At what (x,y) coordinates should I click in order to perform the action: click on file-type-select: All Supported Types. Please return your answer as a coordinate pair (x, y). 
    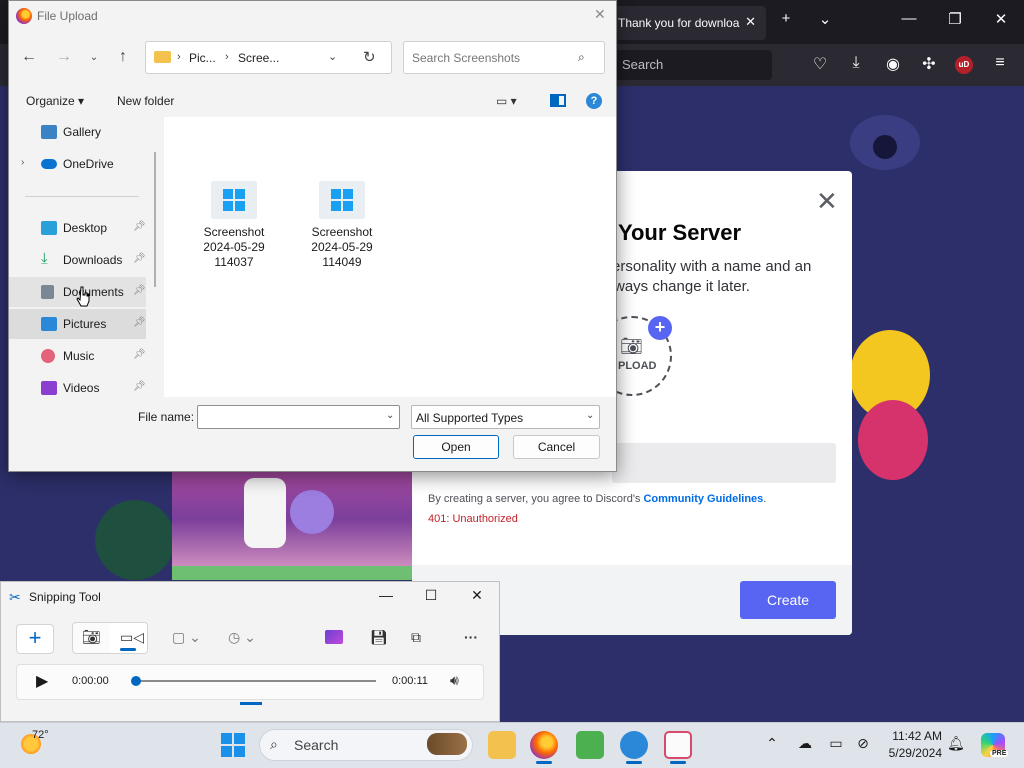
    Looking at the image, I should click on (505, 417).